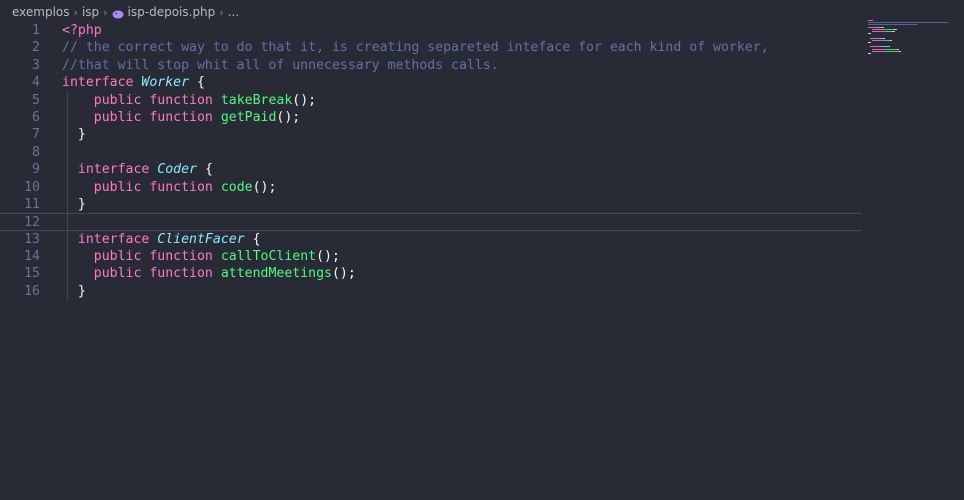 The height and width of the screenshot is (500, 964). I want to click on line-number: 13, so click(32, 239).